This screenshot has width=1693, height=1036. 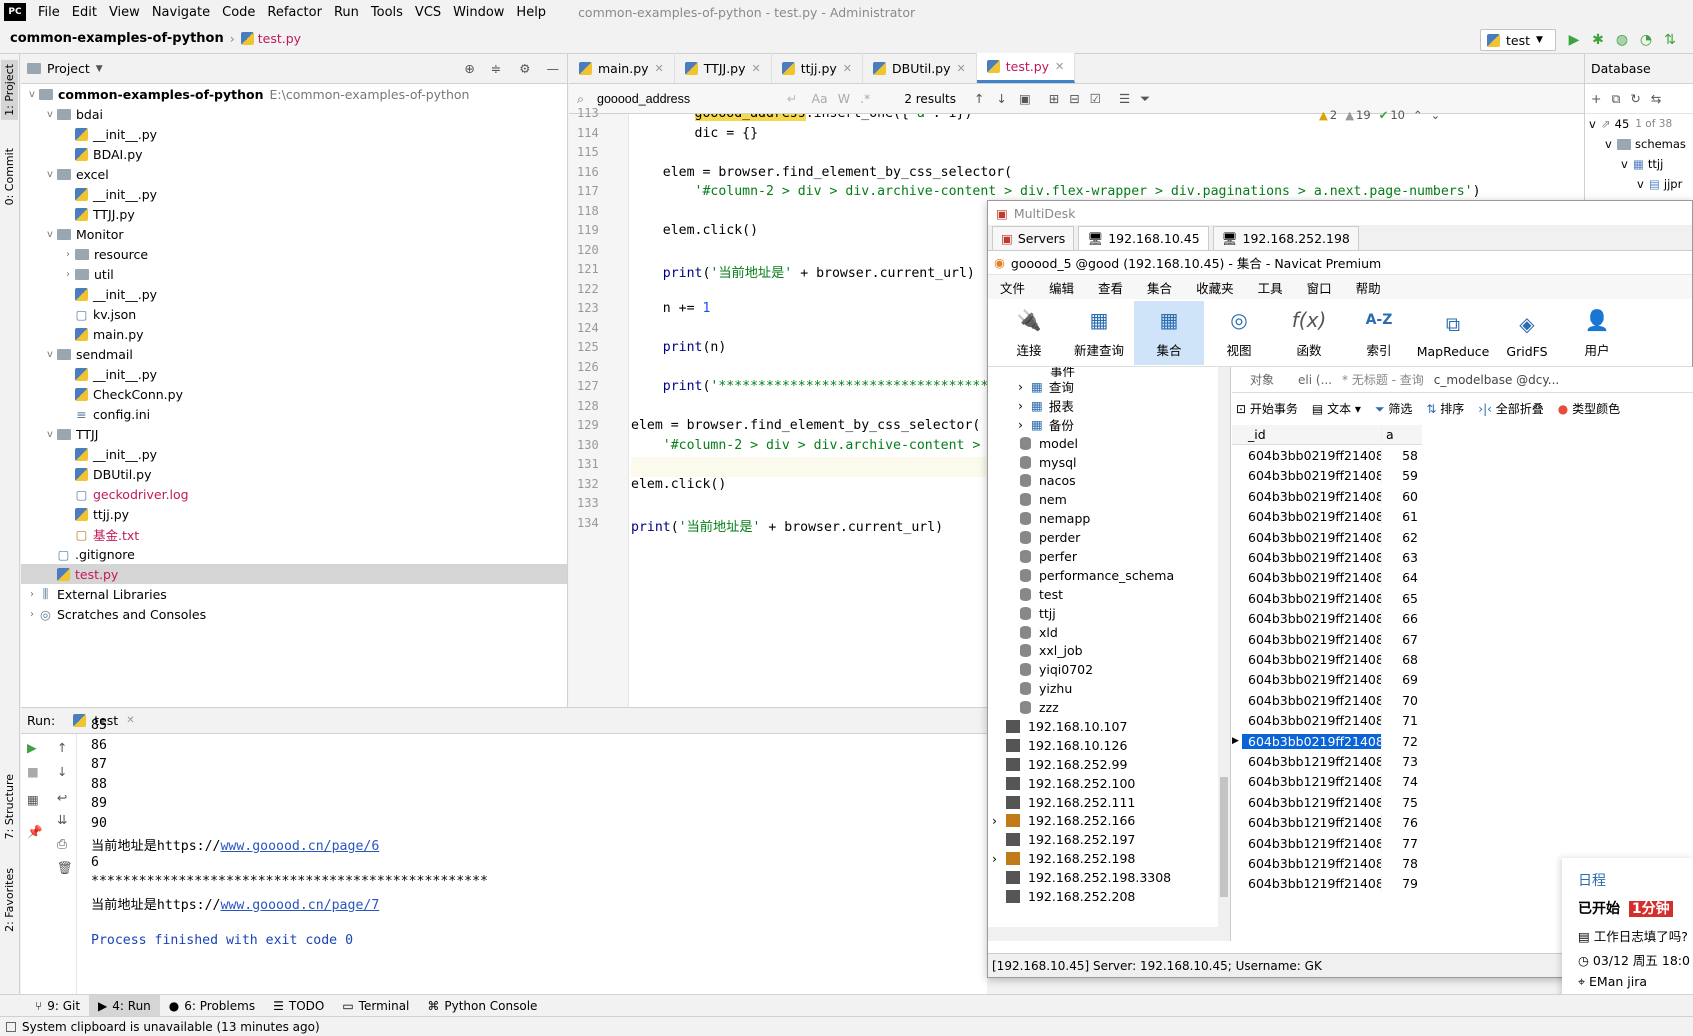 What do you see at coordinates (32, 747) in the screenshot?
I see `rerun-icon: ▶` at bounding box center [32, 747].